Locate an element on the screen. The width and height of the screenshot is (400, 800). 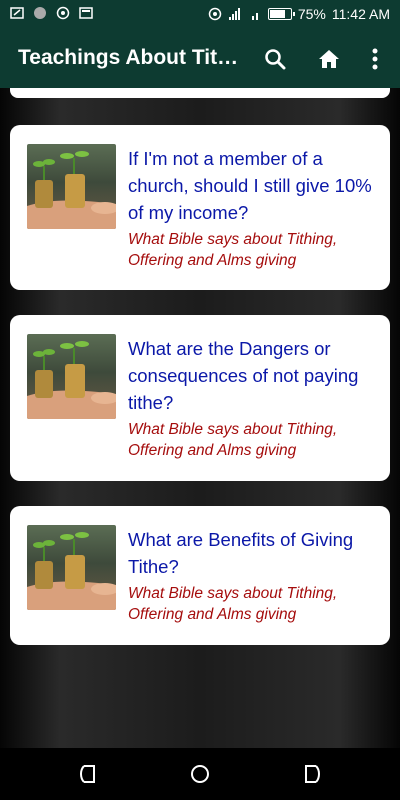
previous-card is located at coordinates (200, 93).